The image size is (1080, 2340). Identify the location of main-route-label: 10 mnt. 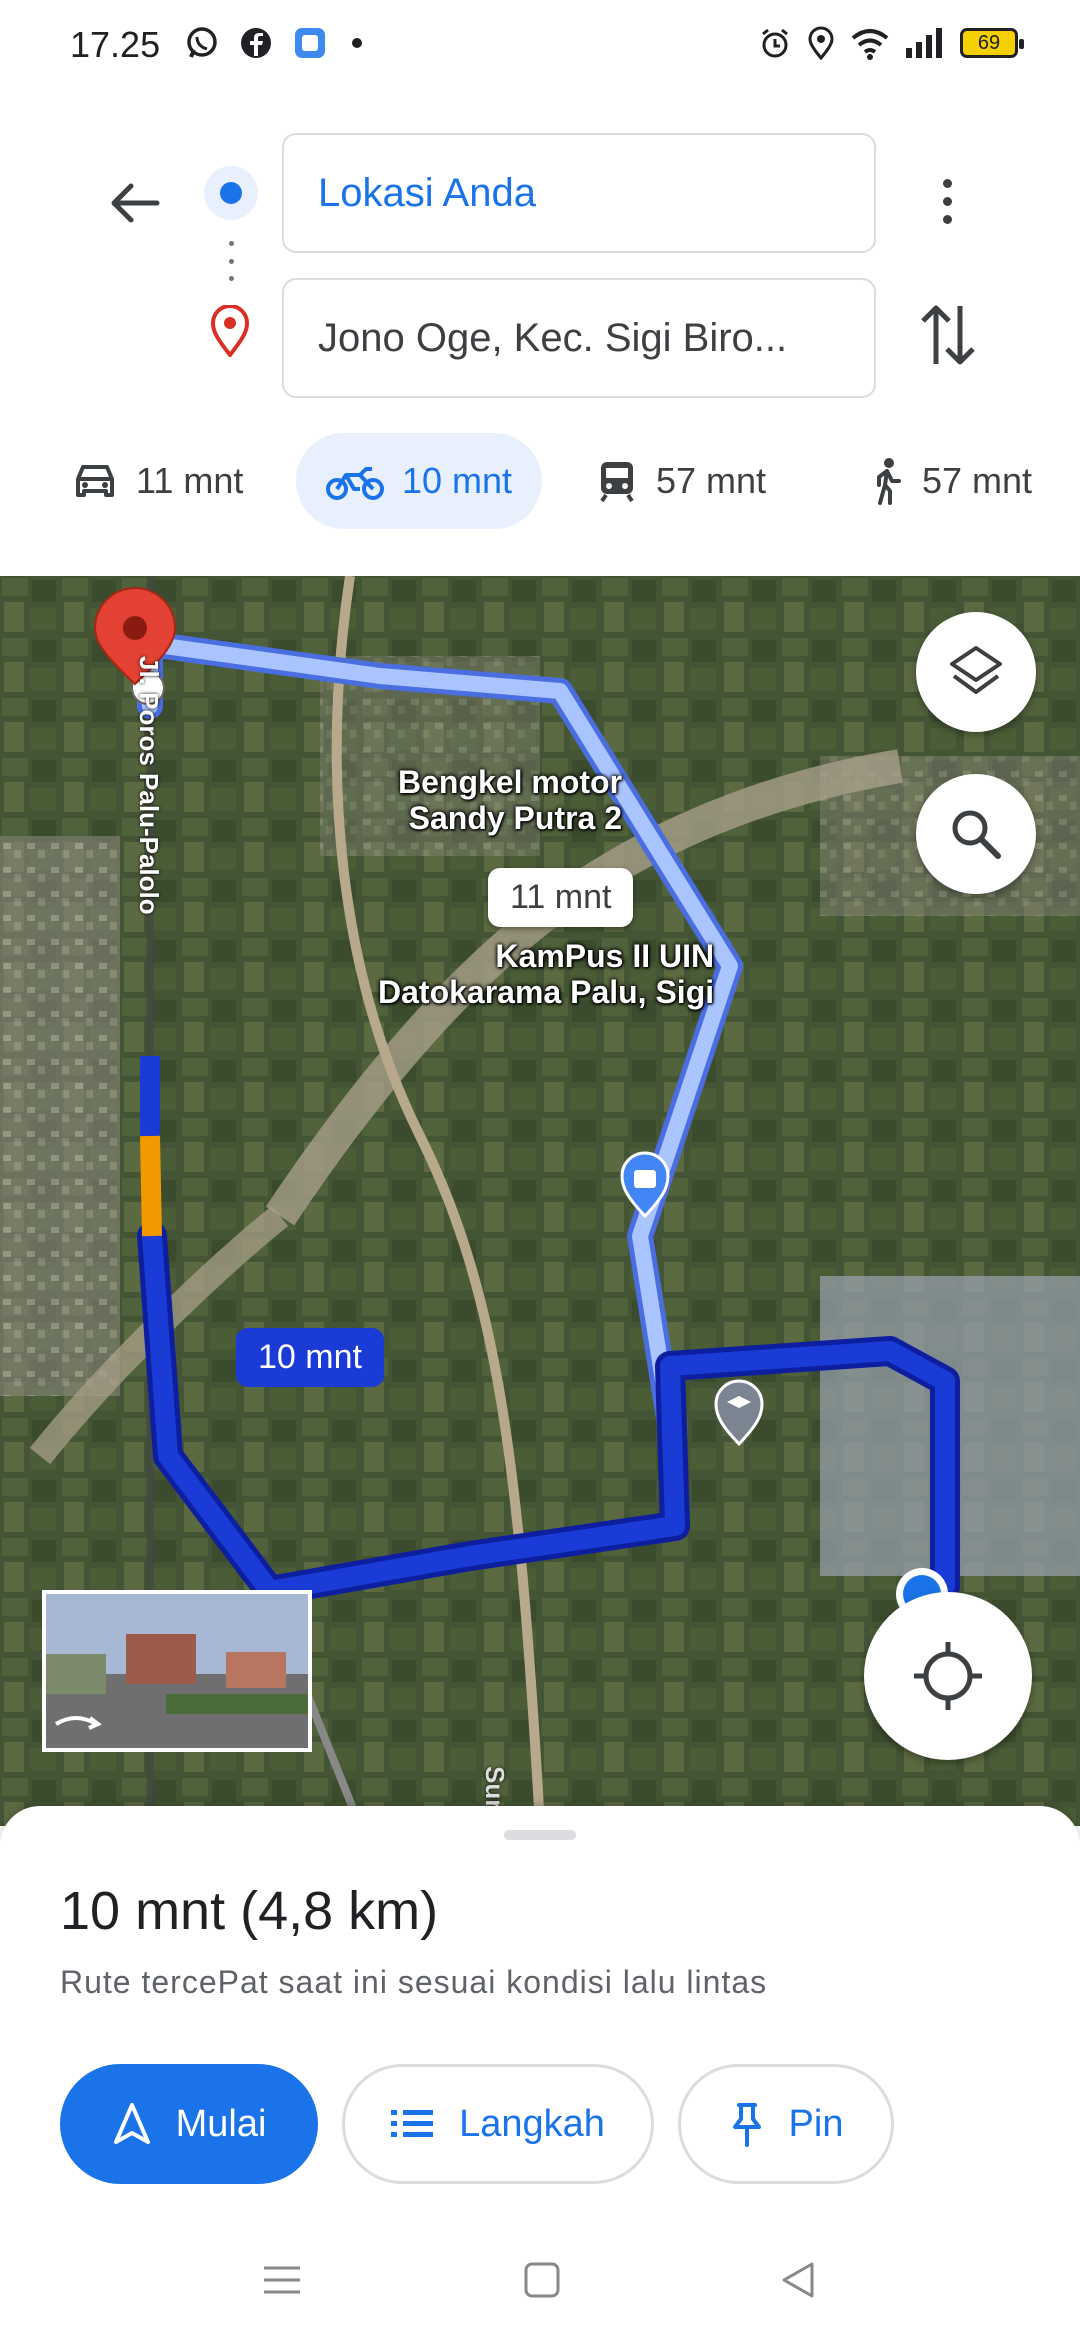
(310, 1357).